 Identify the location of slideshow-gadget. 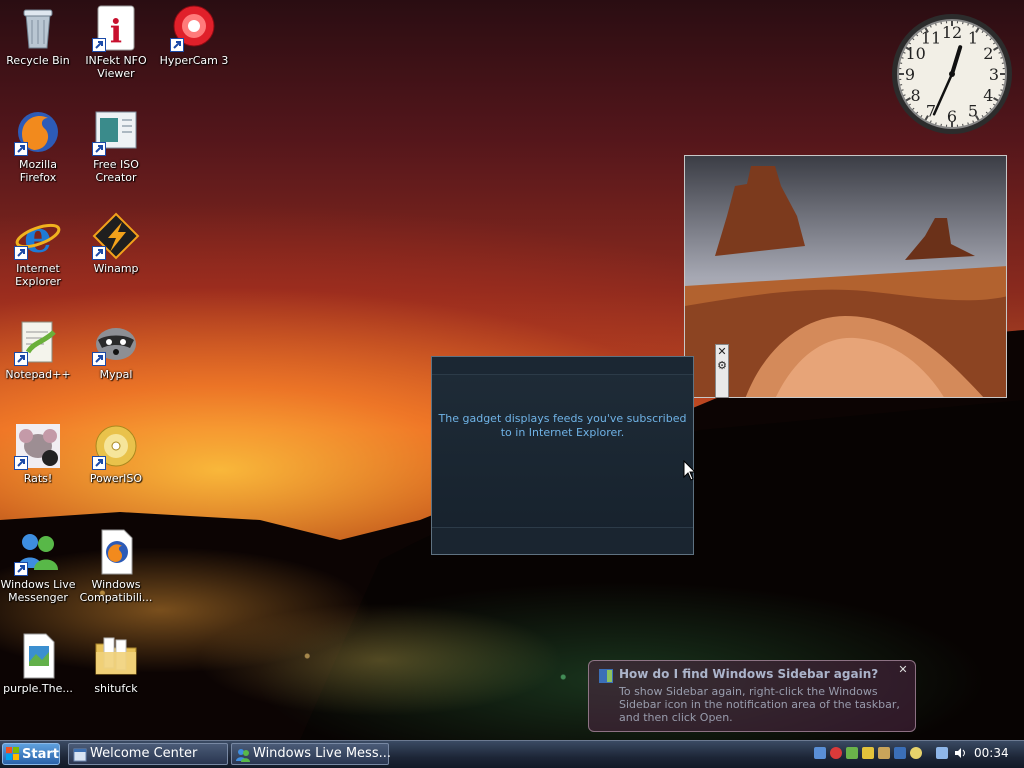
(845, 276).